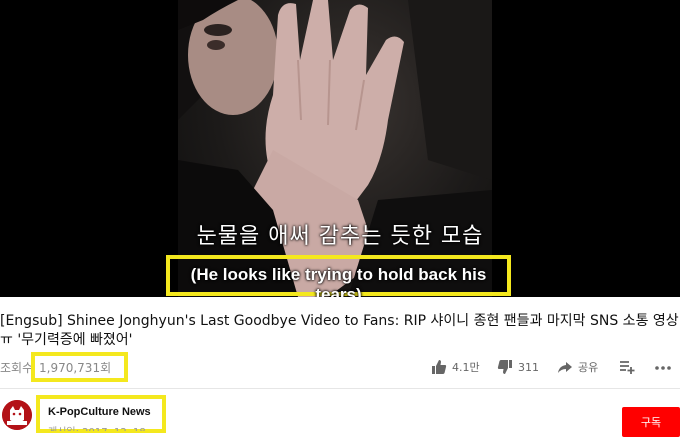 This screenshot has width=680, height=448. I want to click on share-button: 공유, so click(577, 367).